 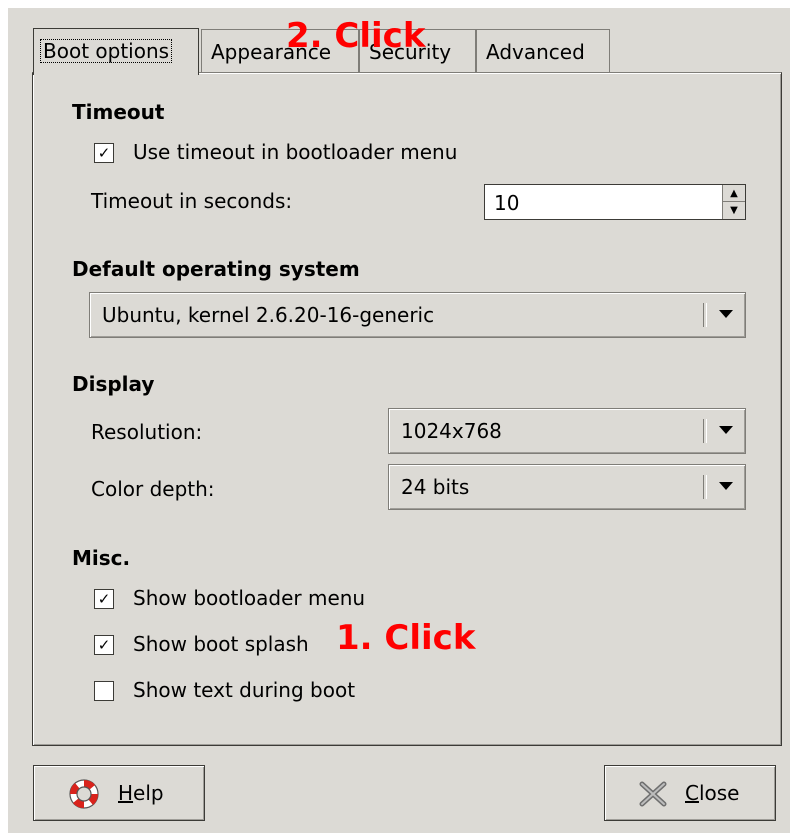 I want to click on spin-down-icon: ▼, so click(x=734, y=210).